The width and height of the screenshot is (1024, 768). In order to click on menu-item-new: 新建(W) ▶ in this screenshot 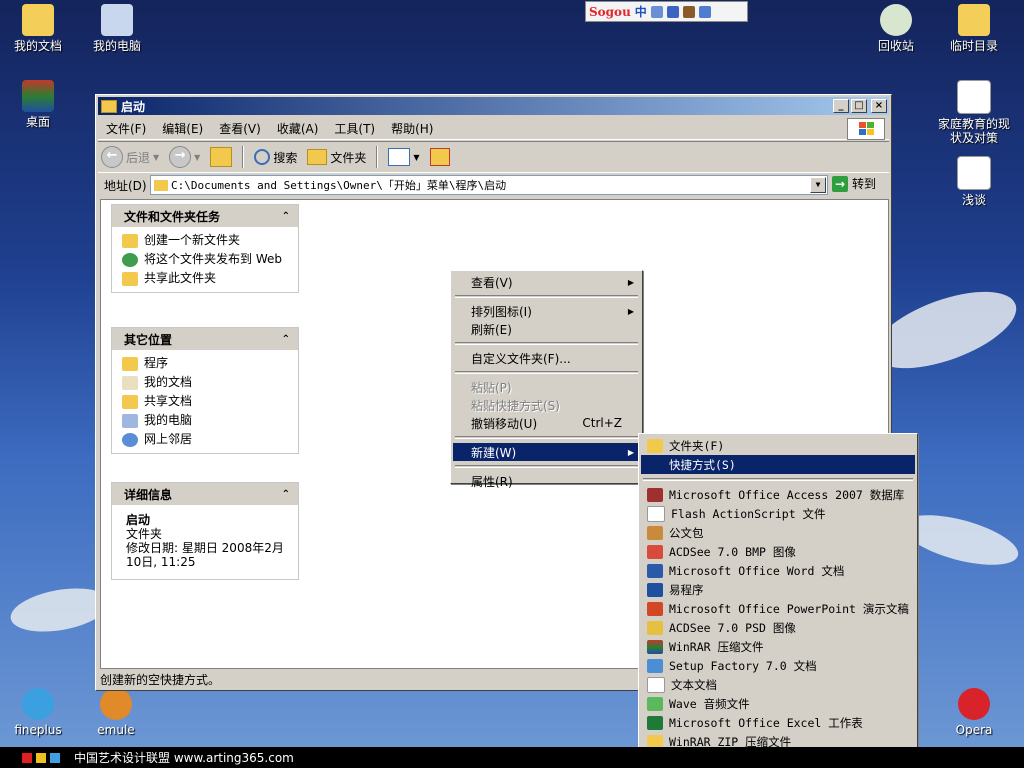, I will do `click(546, 452)`.